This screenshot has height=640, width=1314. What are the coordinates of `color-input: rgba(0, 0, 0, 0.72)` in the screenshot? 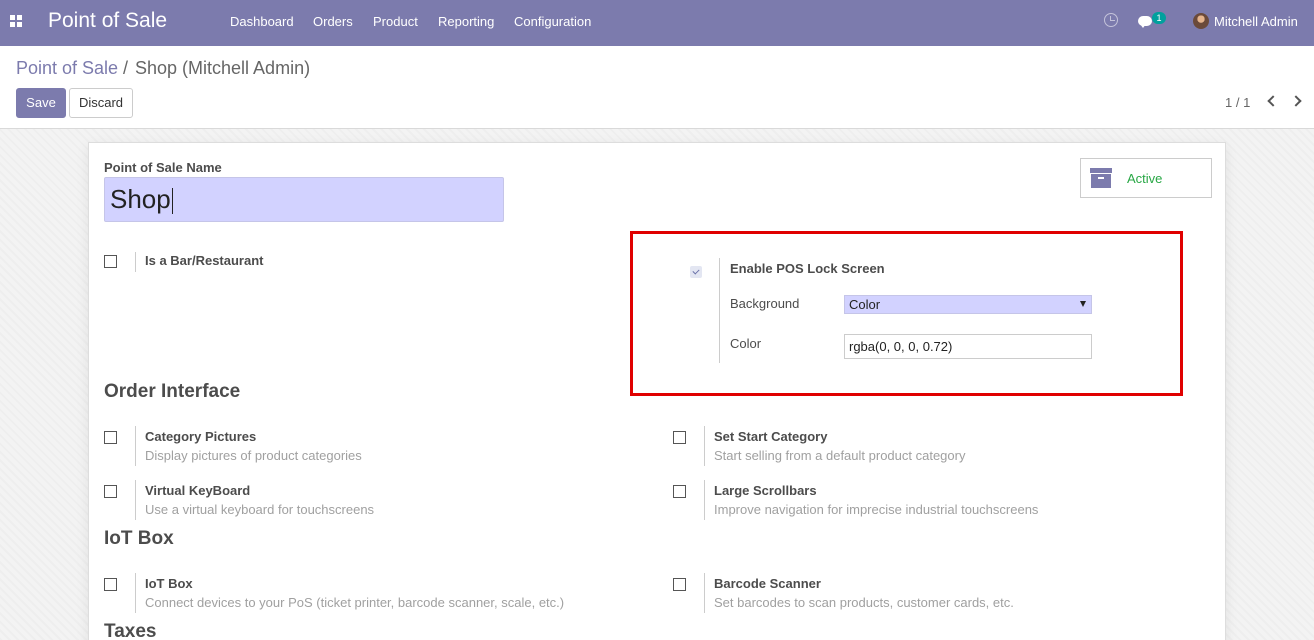 It's located at (968, 346).